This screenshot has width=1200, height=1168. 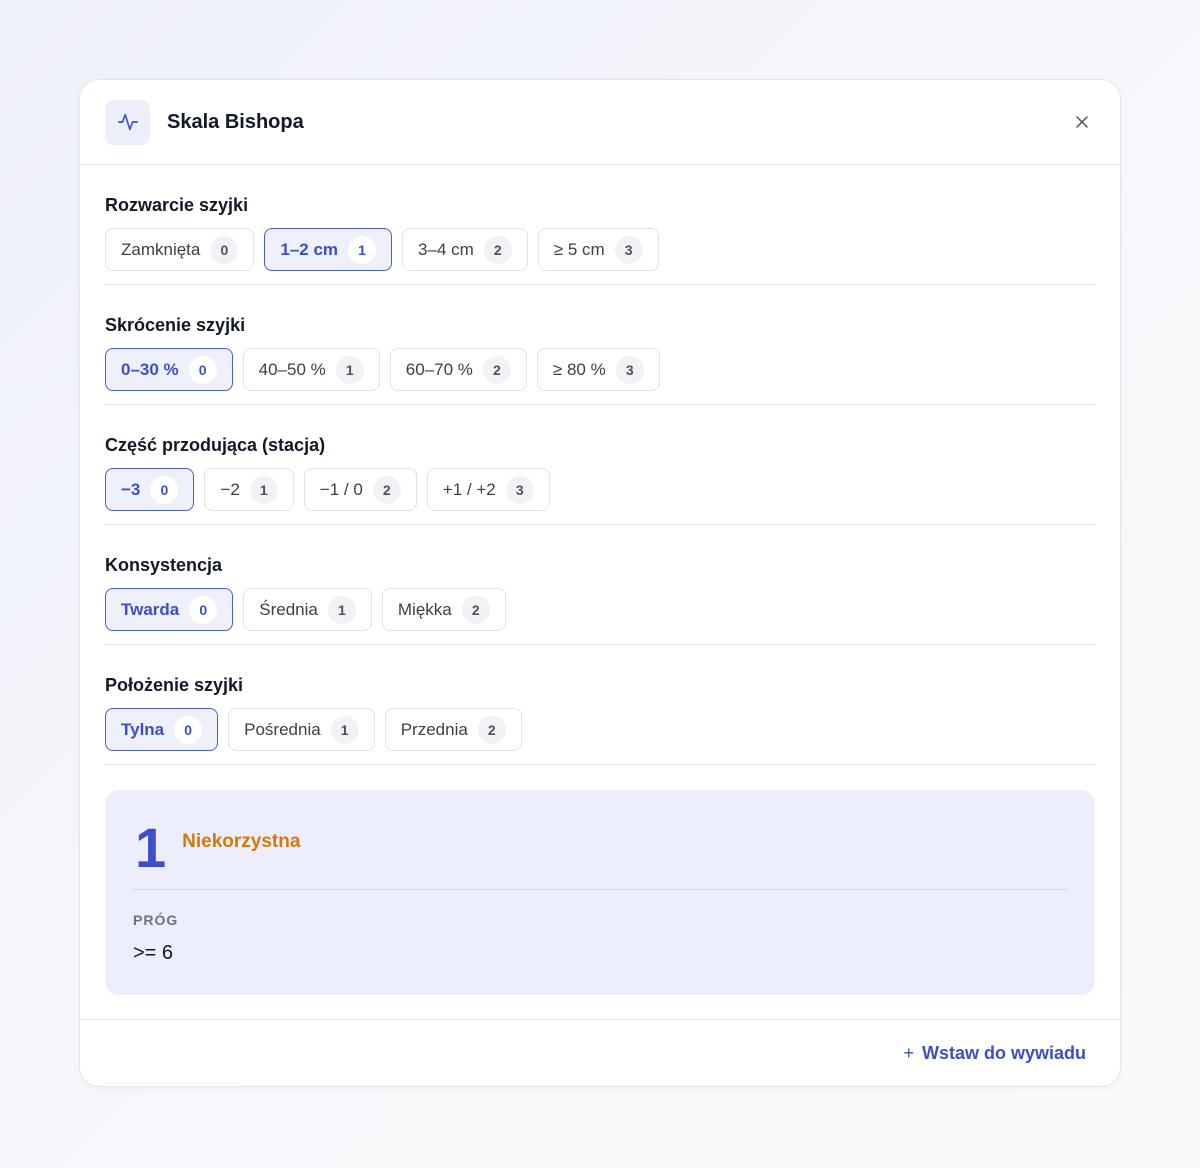 I want to click on option-button: 60–70 % 2, so click(x=458, y=369).